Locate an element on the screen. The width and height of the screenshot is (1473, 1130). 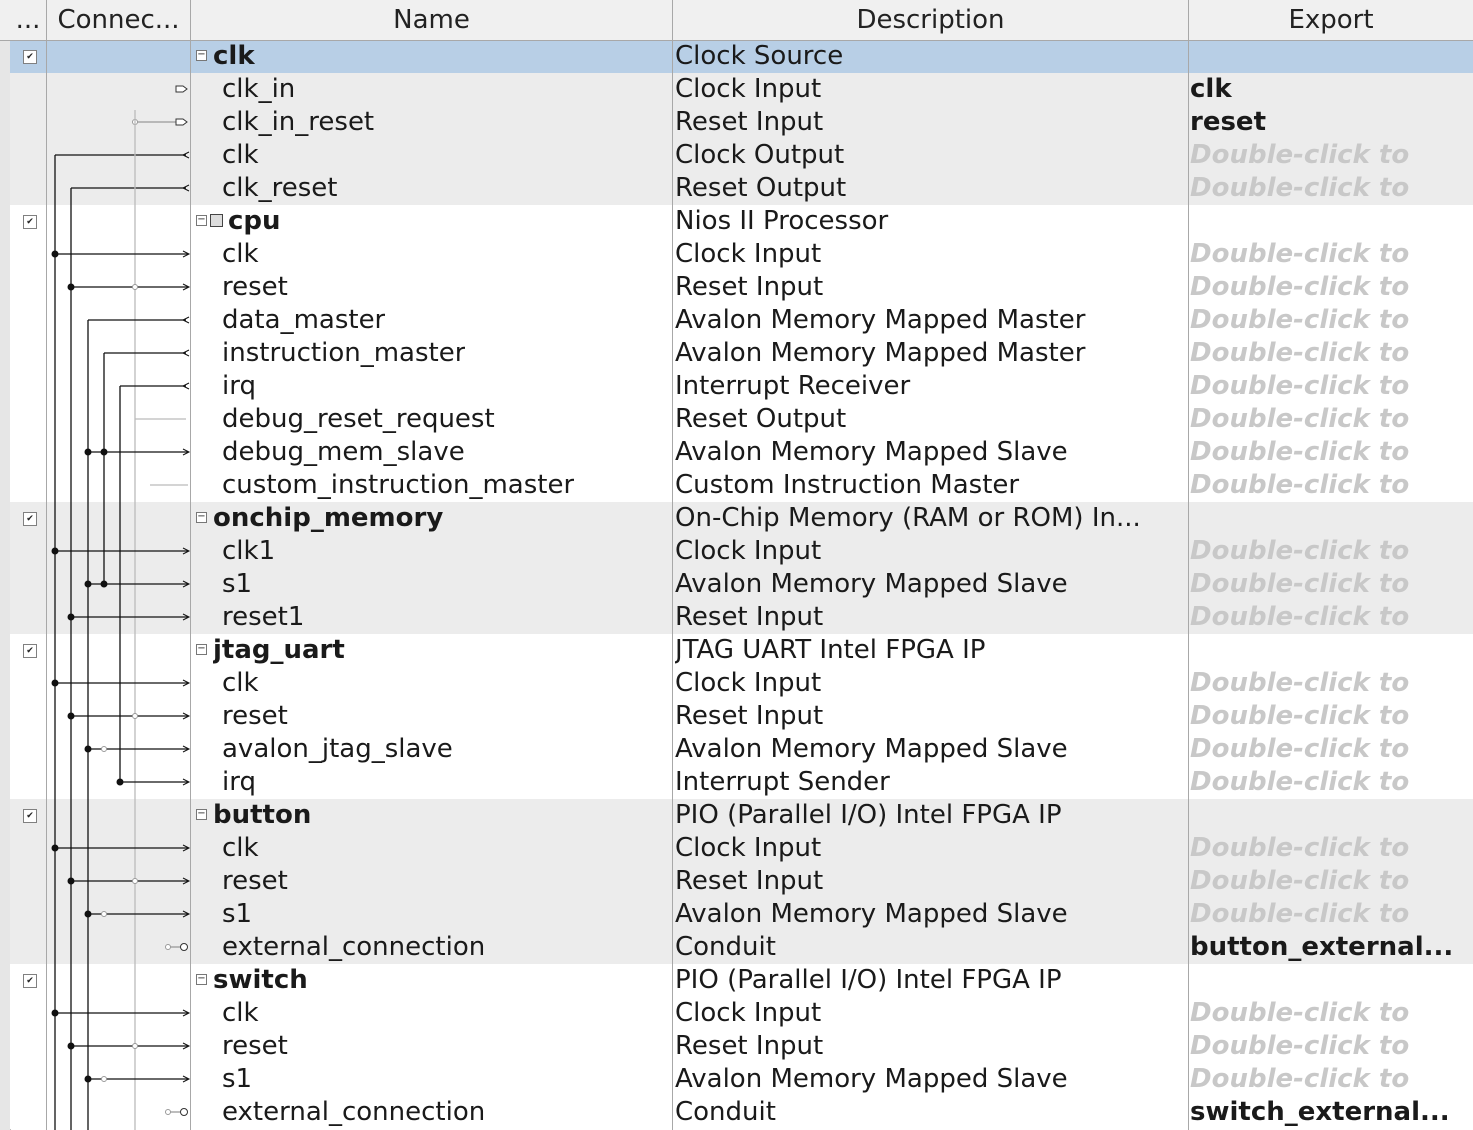
column-header-description: Description is located at coordinates (931, 20).